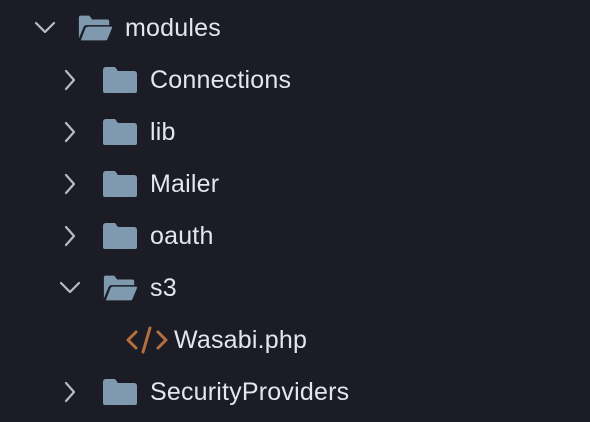 Image resolution: width=590 pixels, height=422 pixels. What do you see at coordinates (295, 28) in the screenshot?
I see `tree-item-modules: modules` at bounding box center [295, 28].